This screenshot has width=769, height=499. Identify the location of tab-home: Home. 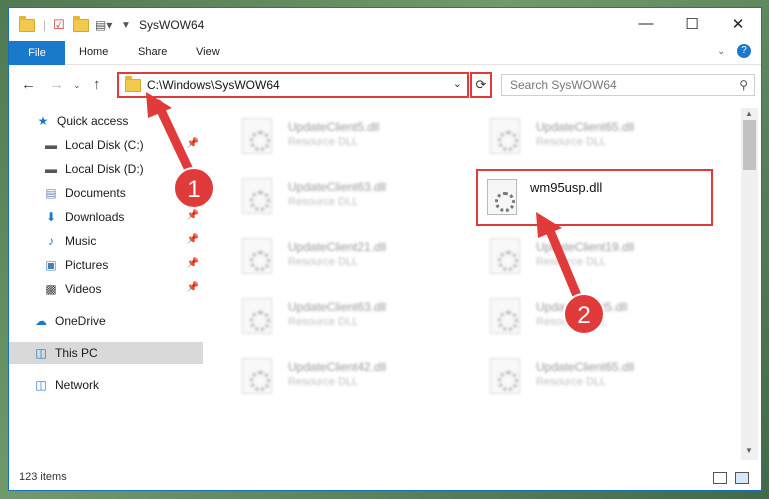
(93, 52).